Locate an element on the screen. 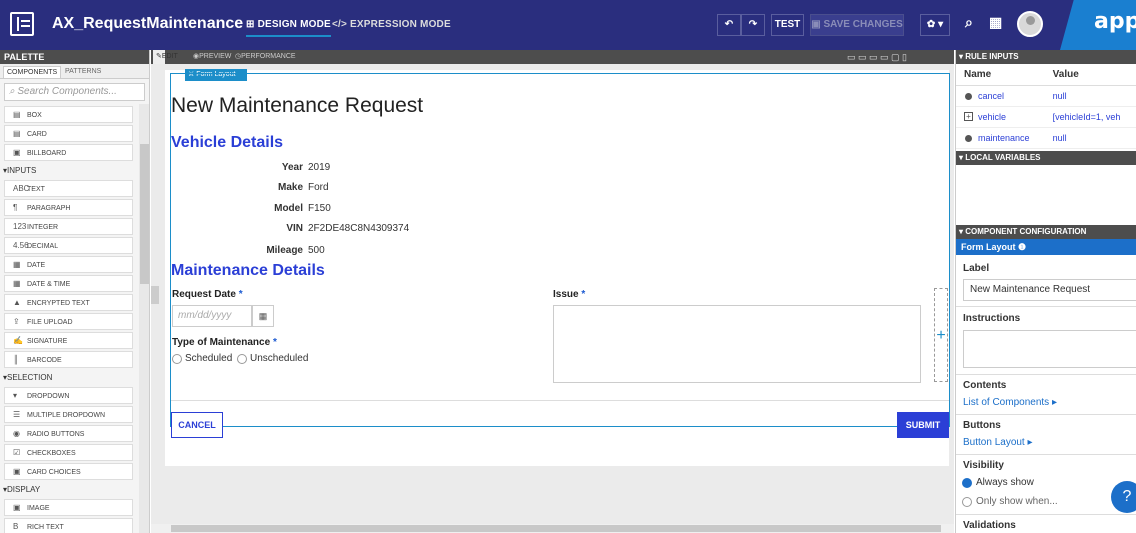 This screenshot has width=1136, height=533. palette-item: ▤ BOX is located at coordinates (68, 114).